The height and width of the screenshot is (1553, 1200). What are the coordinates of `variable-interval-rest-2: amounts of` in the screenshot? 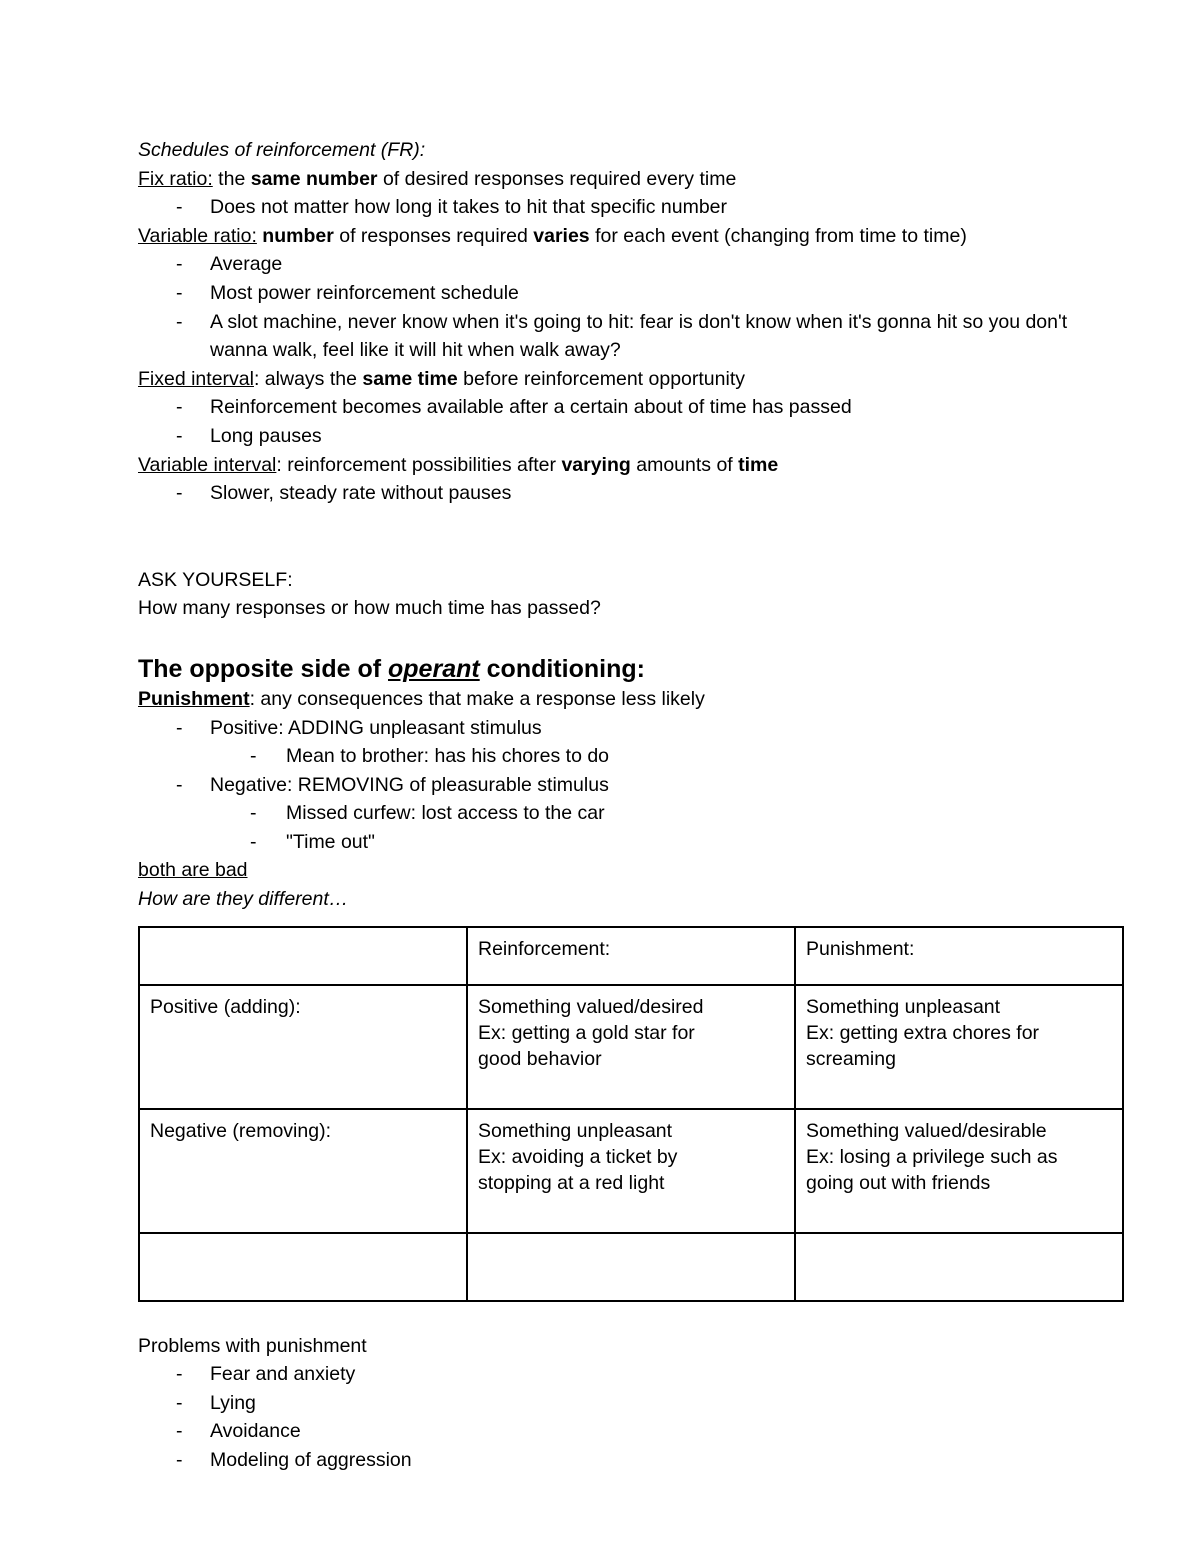 It's located at (684, 464).